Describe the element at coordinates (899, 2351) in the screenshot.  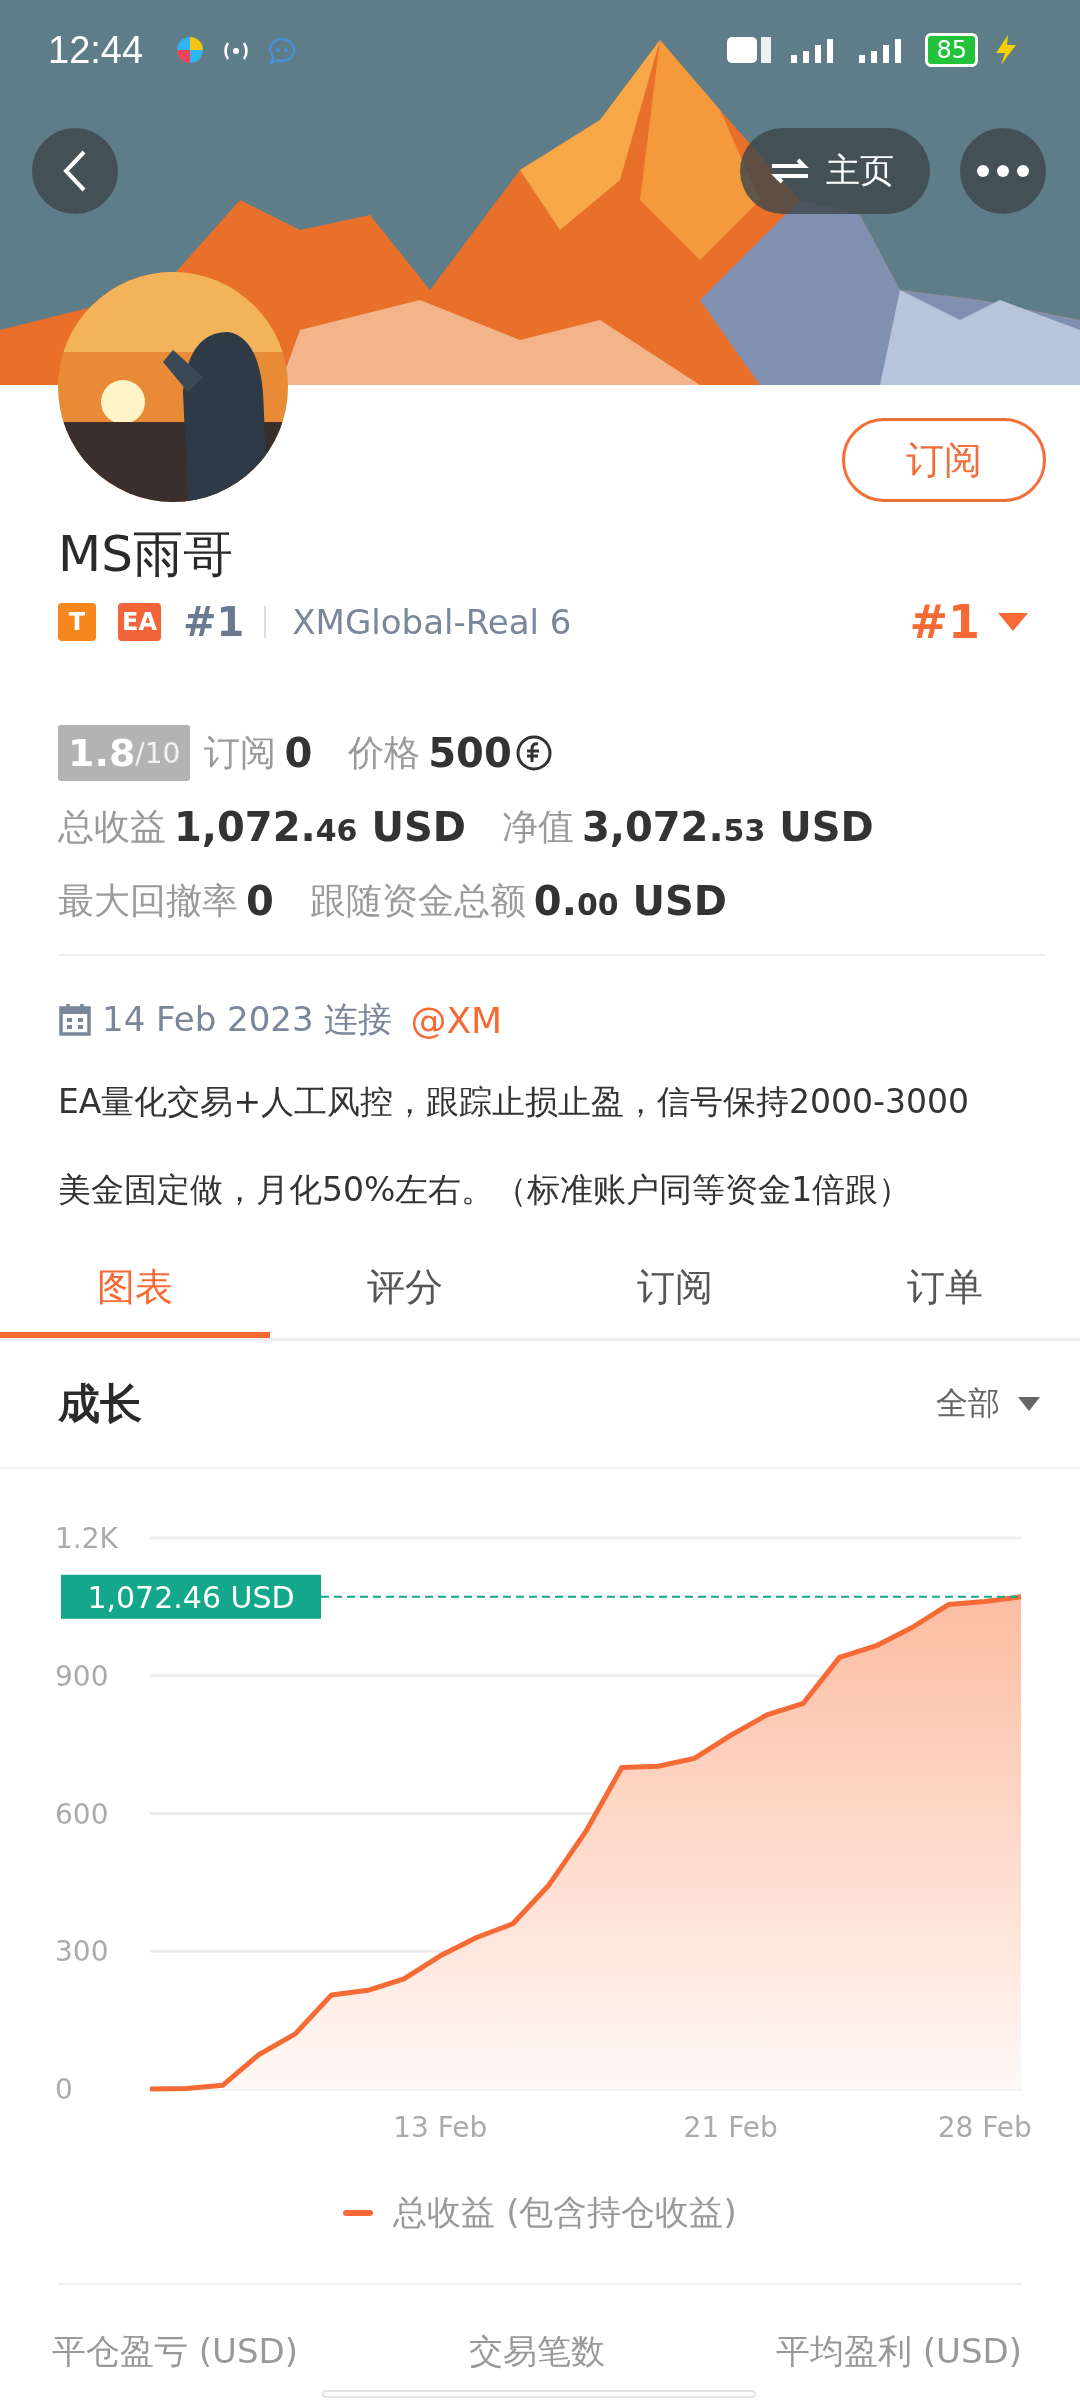
I see `stat-label: 平均盈利 (USD)` at that location.